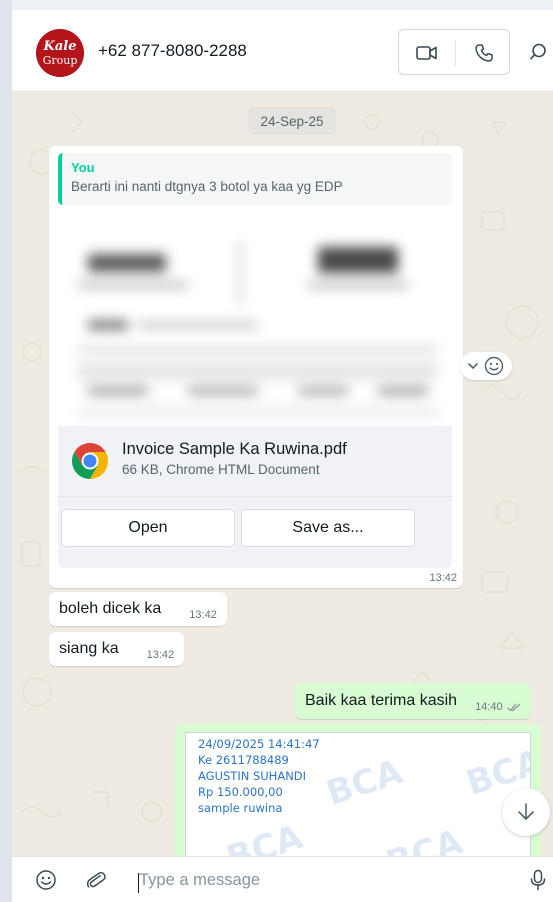 The image size is (553, 902). Describe the element at coordinates (243, 760) in the screenshot. I see `receipt-account: Ke 2611788489` at that location.